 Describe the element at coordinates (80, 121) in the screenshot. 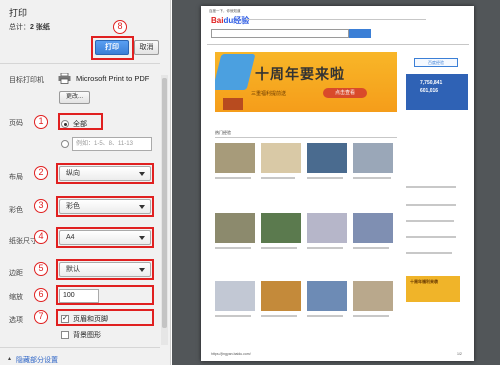

I see `annotation-box-pages` at that location.